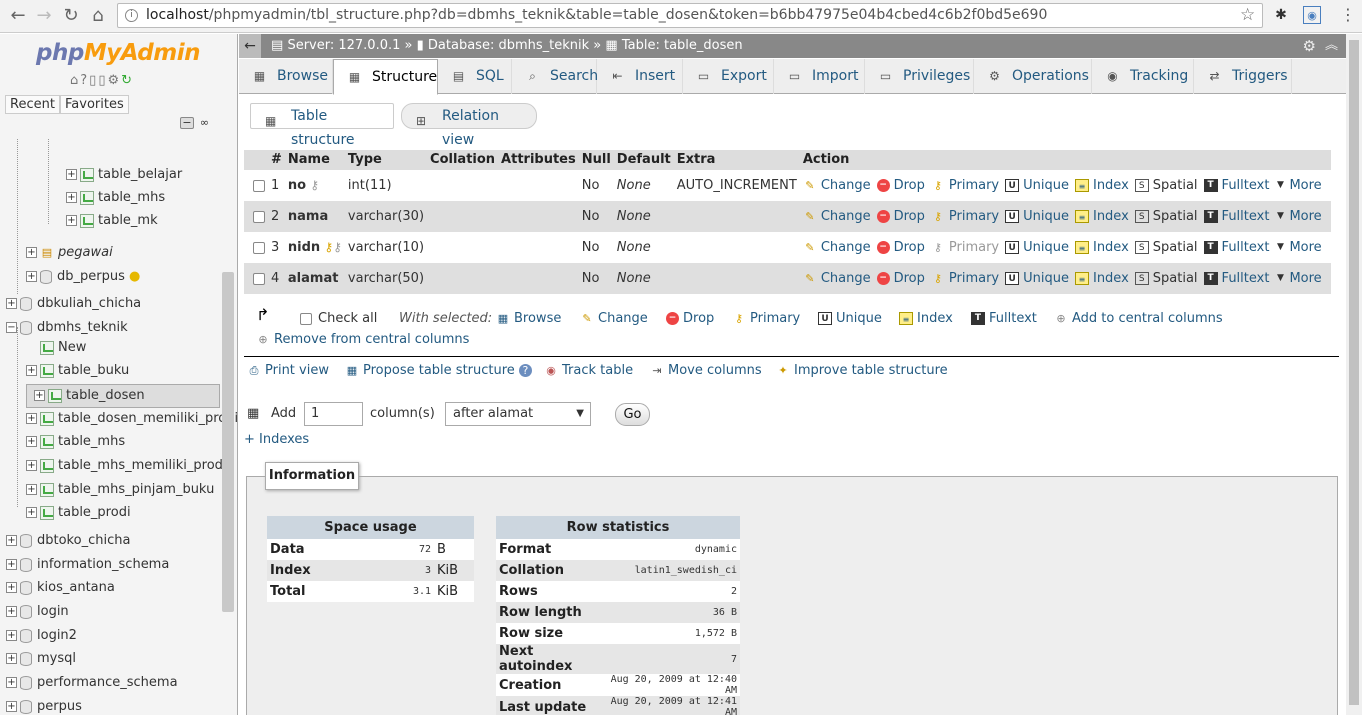 The width and height of the screenshot is (1362, 715). Describe the element at coordinates (640, 76) in the screenshot. I see `tab-insert: ⇤ Insert` at that location.